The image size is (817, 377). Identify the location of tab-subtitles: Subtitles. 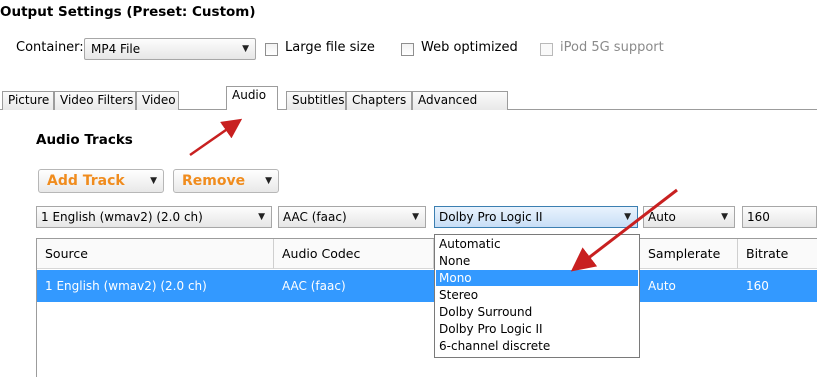
(316, 100).